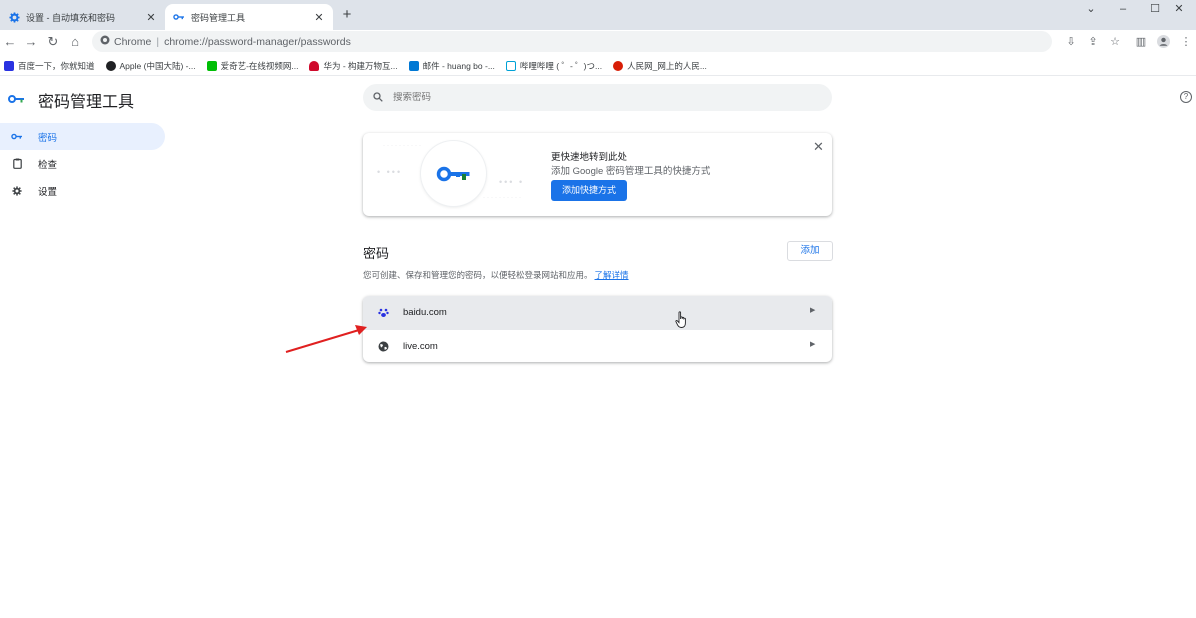 This screenshot has width=1196, height=618. I want to click on annotation-arrow, so click(326, 339).